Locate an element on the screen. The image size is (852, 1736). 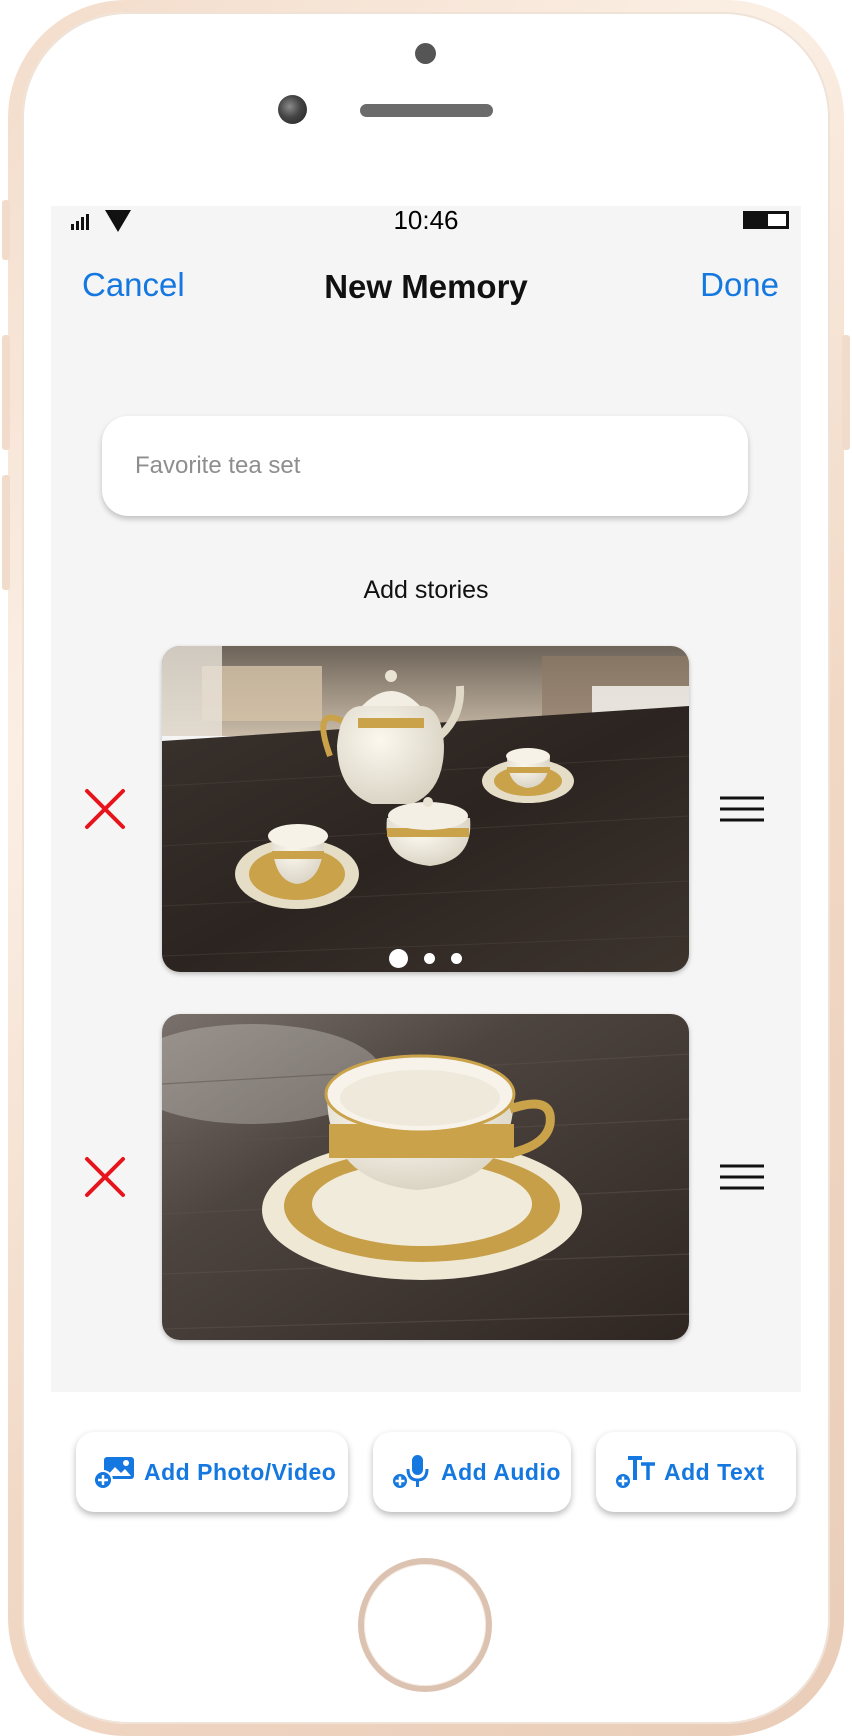
earpiece-speaker is located at coordinates (426, 110).